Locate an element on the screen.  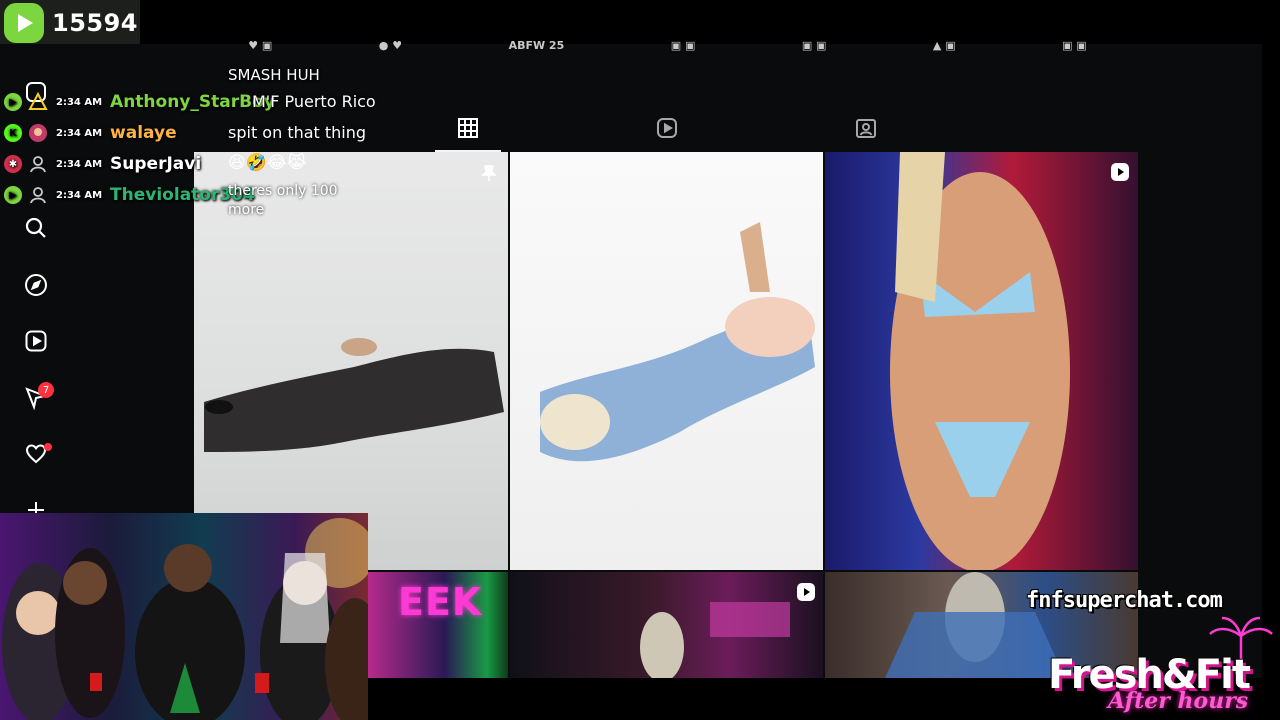
chat-text: theres only 100 more is located at coordinates (283, 200).